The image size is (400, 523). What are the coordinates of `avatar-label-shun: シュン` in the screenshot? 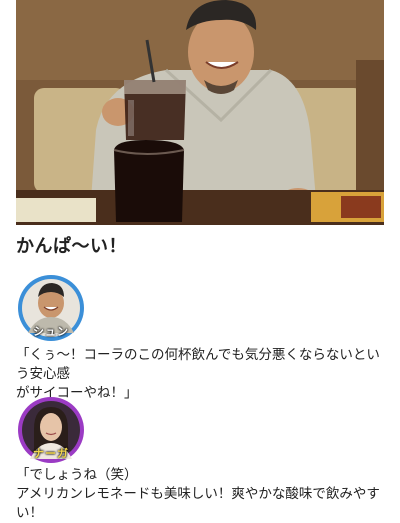 It's located at (51, 331).